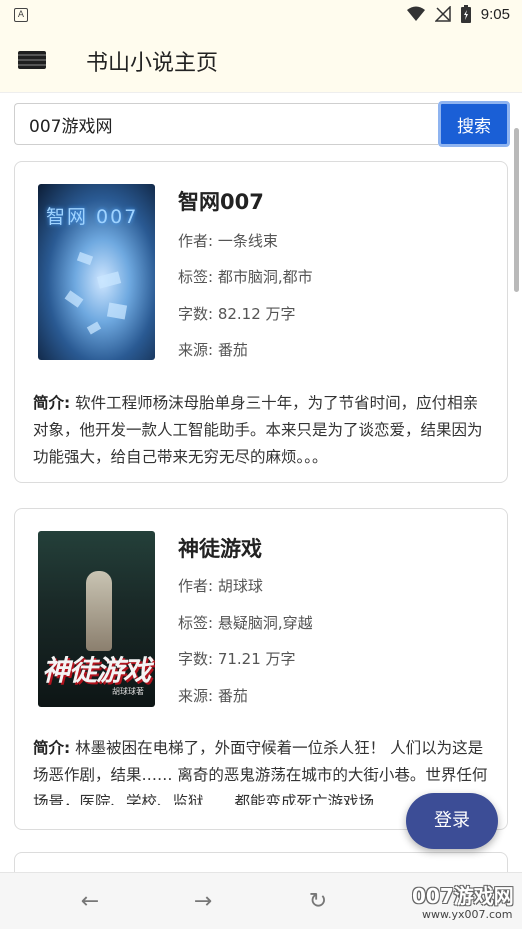 The width and height of the screenshot is (522, 929). I want to click on search-button: 搜索, so click(474, 124).